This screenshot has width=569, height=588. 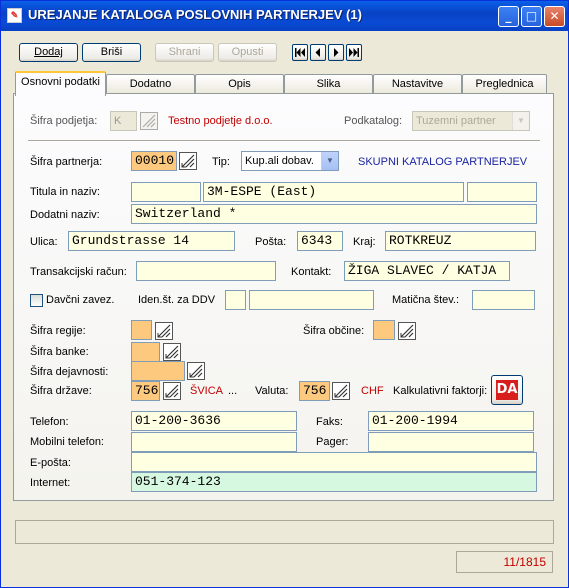 I want to click on tab-description: Opis, so click(x=239, y=84).